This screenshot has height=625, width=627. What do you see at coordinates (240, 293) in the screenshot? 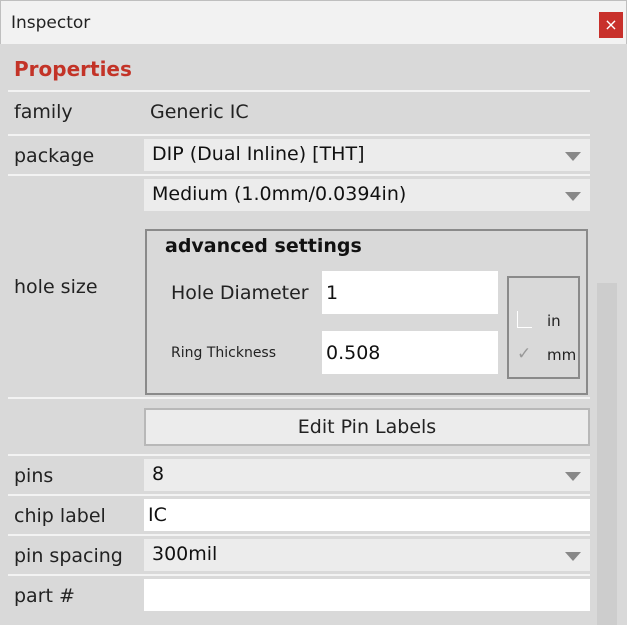
I see `hole-diameter-label: Hole Diameter` at bounding box center [240, 293].